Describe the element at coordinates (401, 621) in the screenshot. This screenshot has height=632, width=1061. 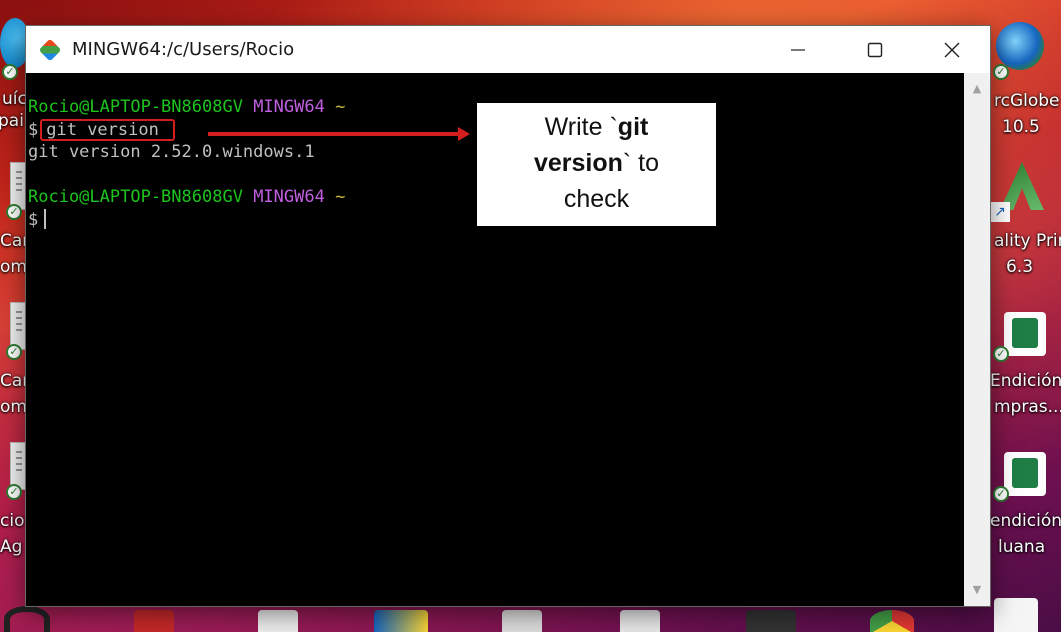
I see `folder-icon` at that location.